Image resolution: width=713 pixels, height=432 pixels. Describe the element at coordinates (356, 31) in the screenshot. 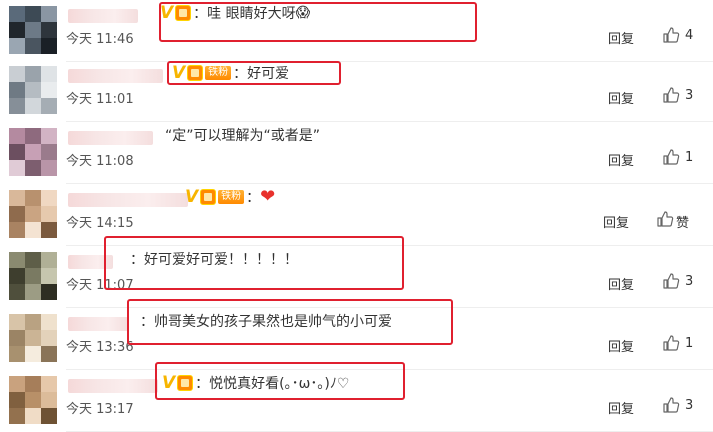

I see `comment-row: V ：哇 眼睛好大呀 😱 今天 11:46 回复 4` at that location.